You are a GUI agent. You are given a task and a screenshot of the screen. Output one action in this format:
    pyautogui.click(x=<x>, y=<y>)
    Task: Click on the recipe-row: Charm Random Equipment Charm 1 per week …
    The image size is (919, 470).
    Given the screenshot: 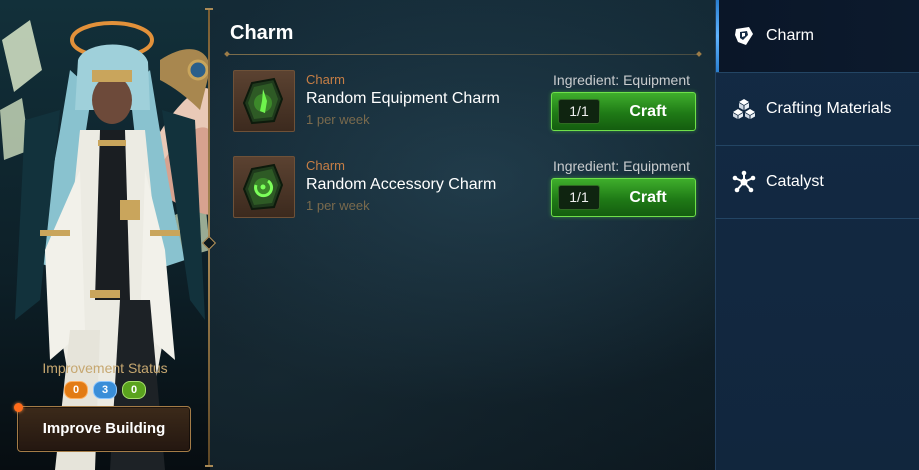 What is the action you would take?
    pyautogui.click(x=468, y=105)
    